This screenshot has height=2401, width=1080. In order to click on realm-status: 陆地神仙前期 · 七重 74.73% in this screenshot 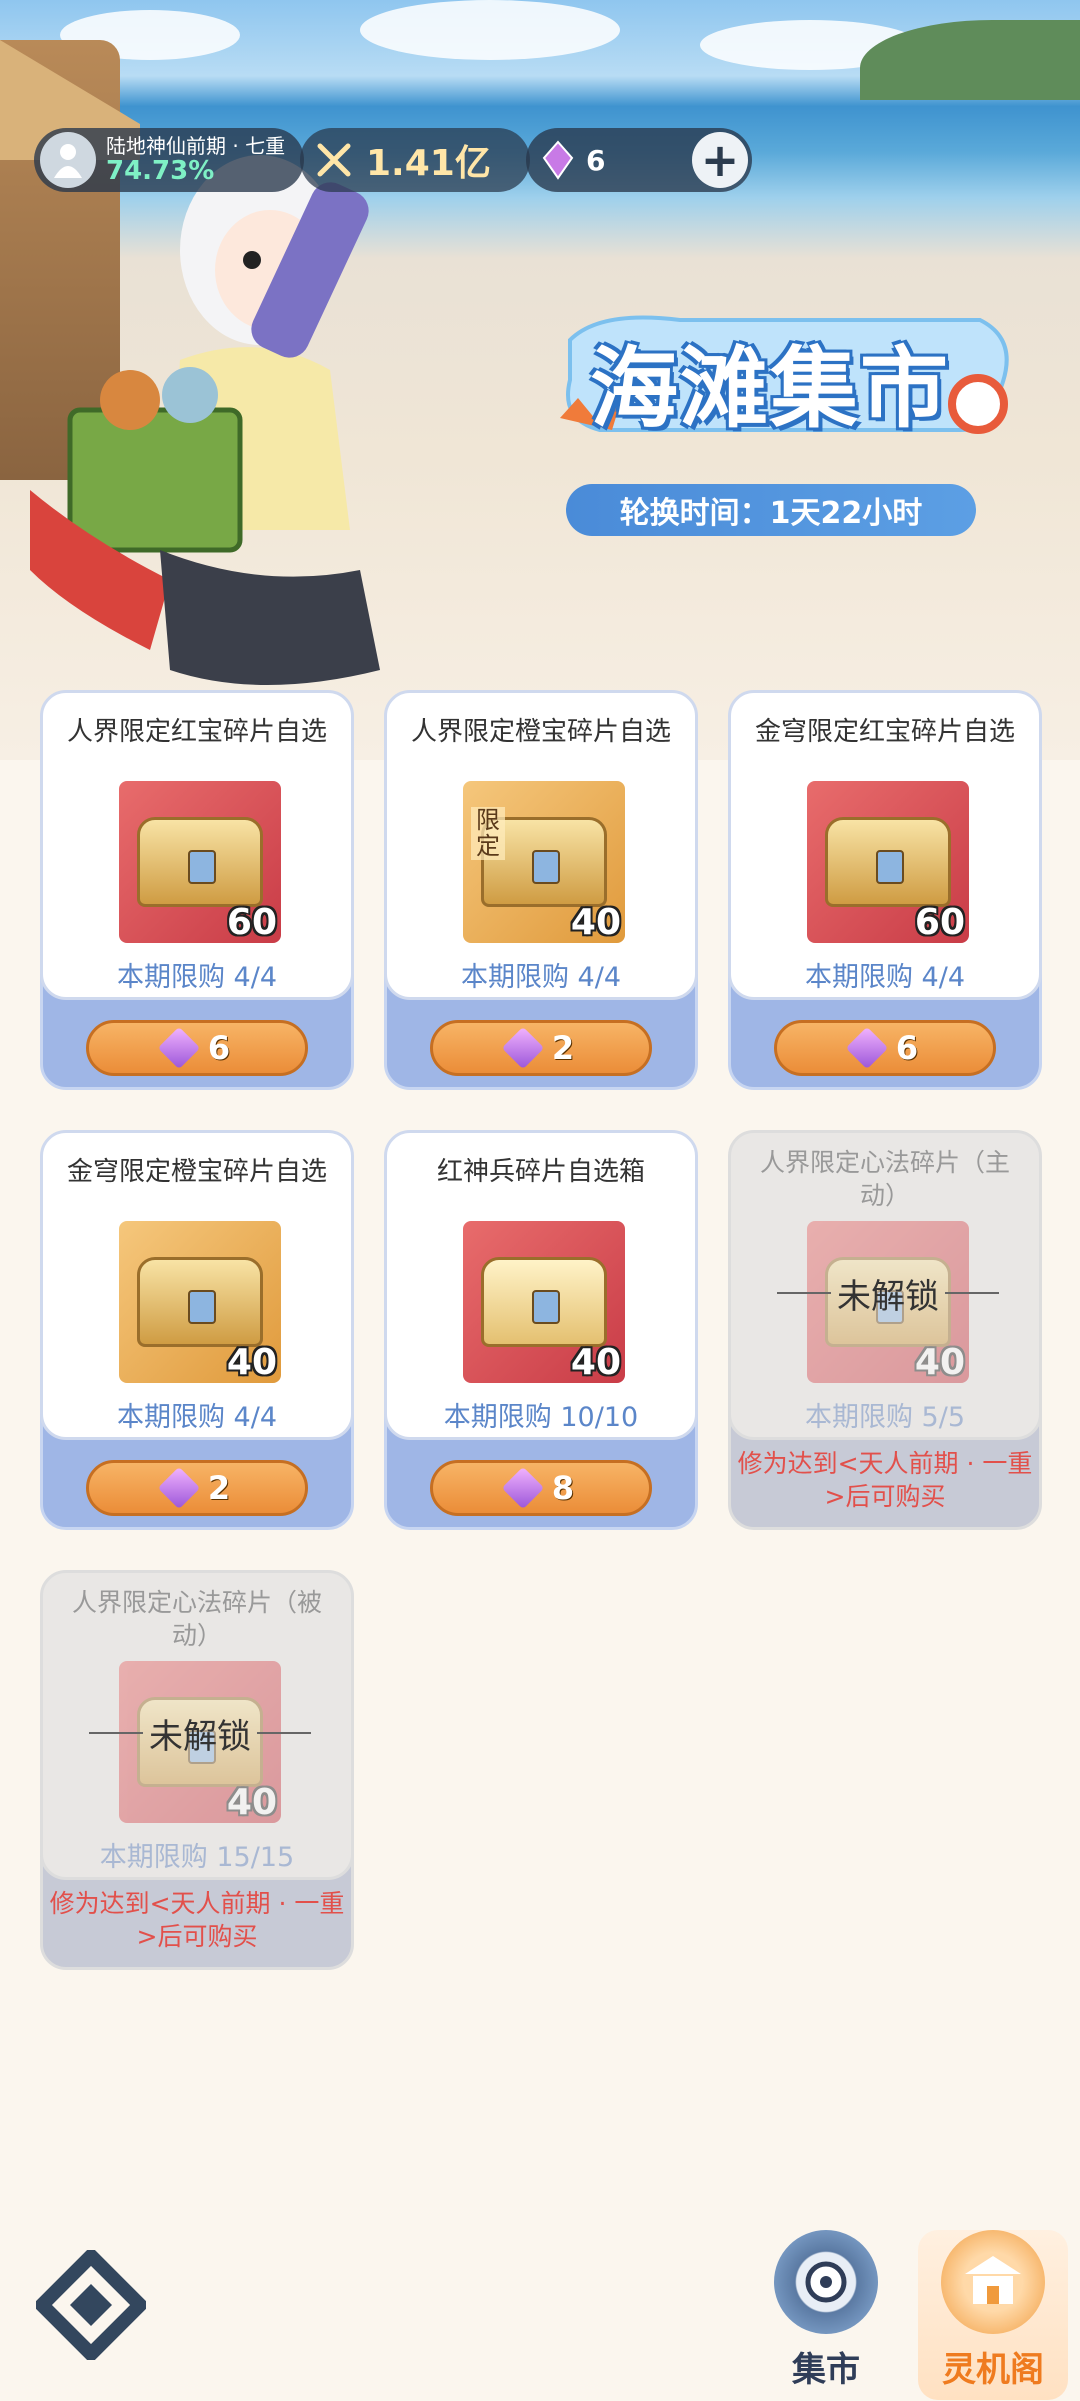, I will do `click(169, 160)`.